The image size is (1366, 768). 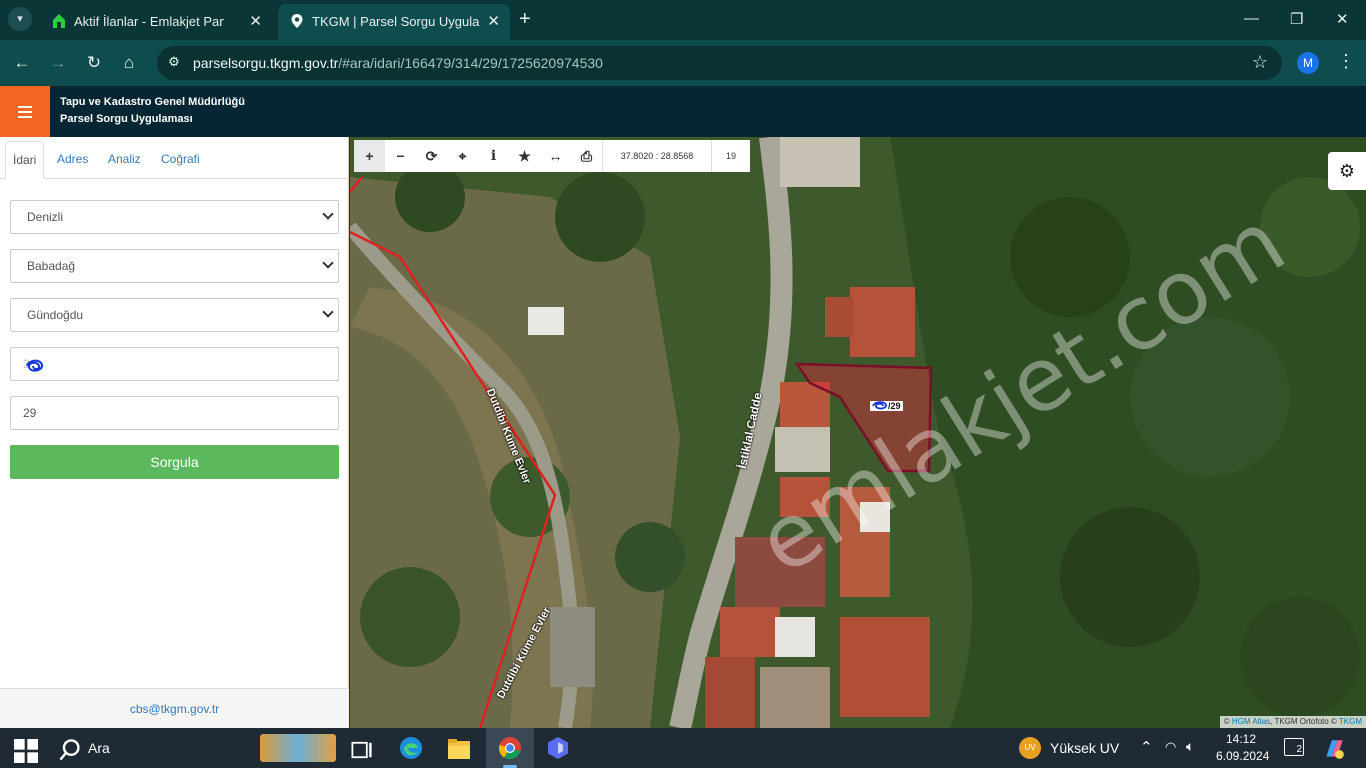 I want to click on print-icon: ⎙, so click(x=586, y=156).